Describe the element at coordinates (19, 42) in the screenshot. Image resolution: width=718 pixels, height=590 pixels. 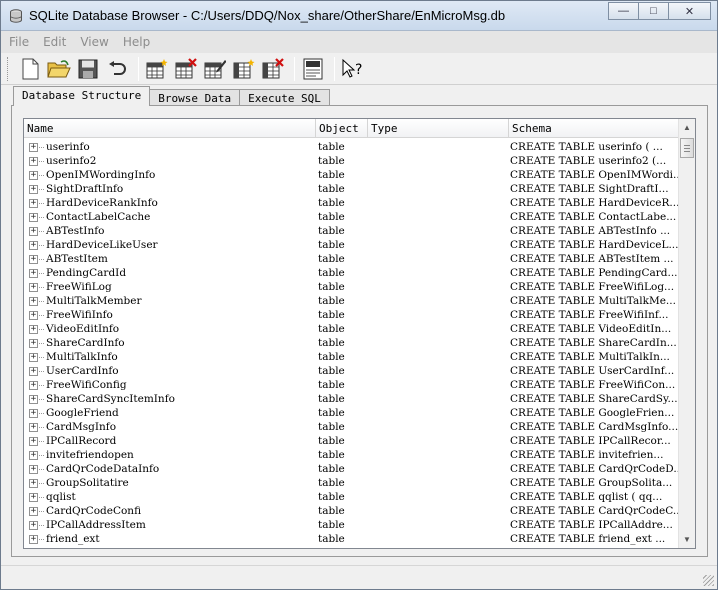
I see `menu-file: File` at that location.